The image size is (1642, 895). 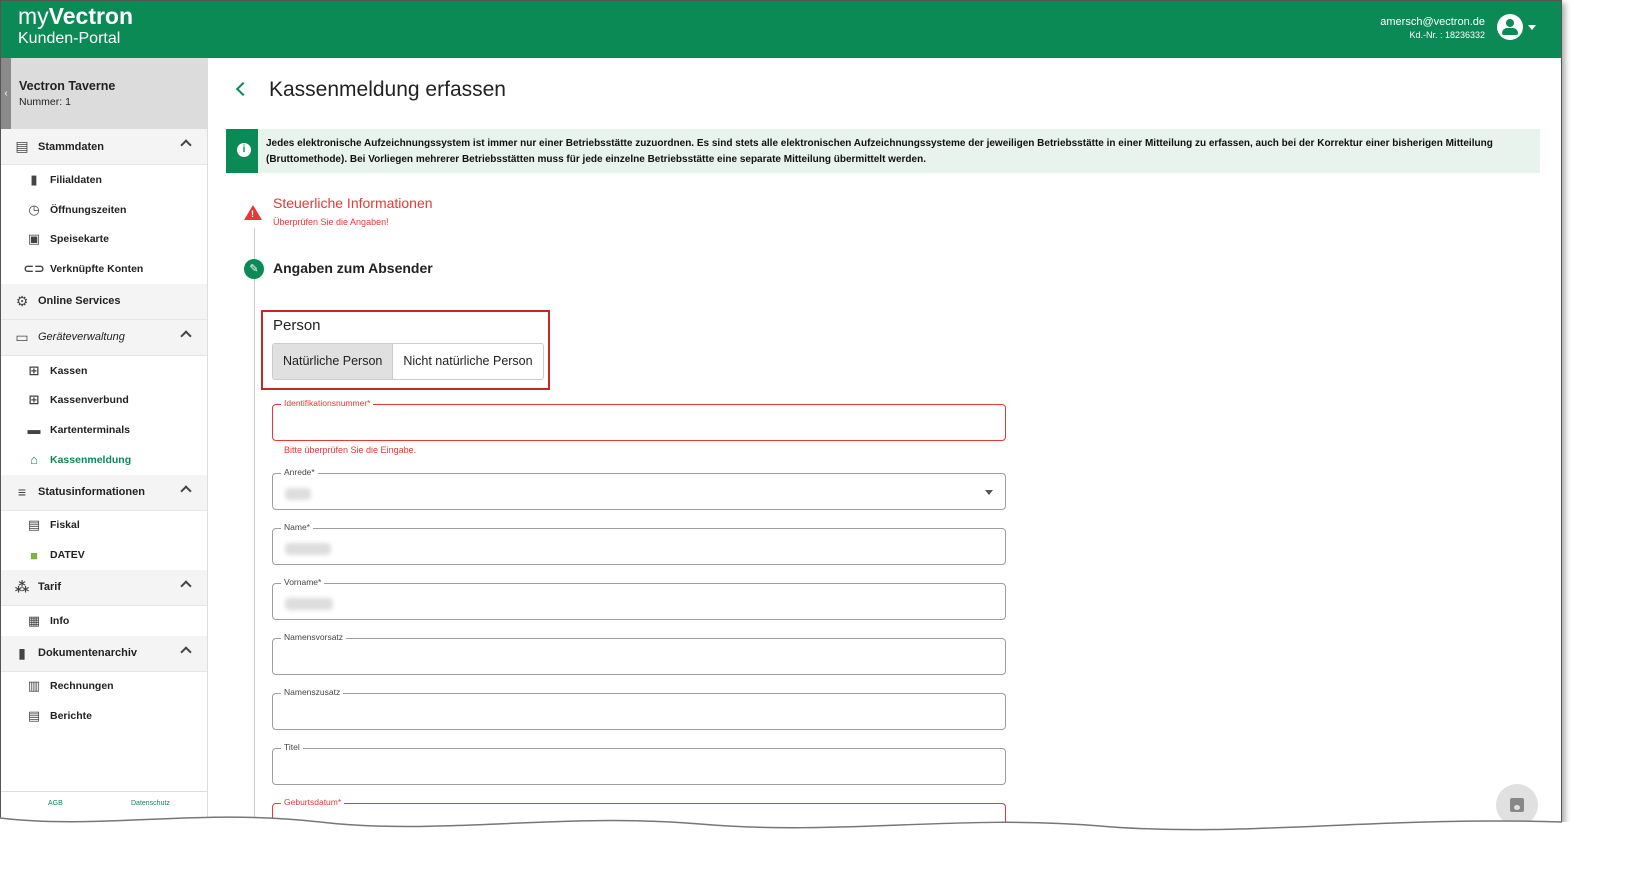 I want to click on section-online-services: ⚙ Online Services, so click(x=104, y=301).